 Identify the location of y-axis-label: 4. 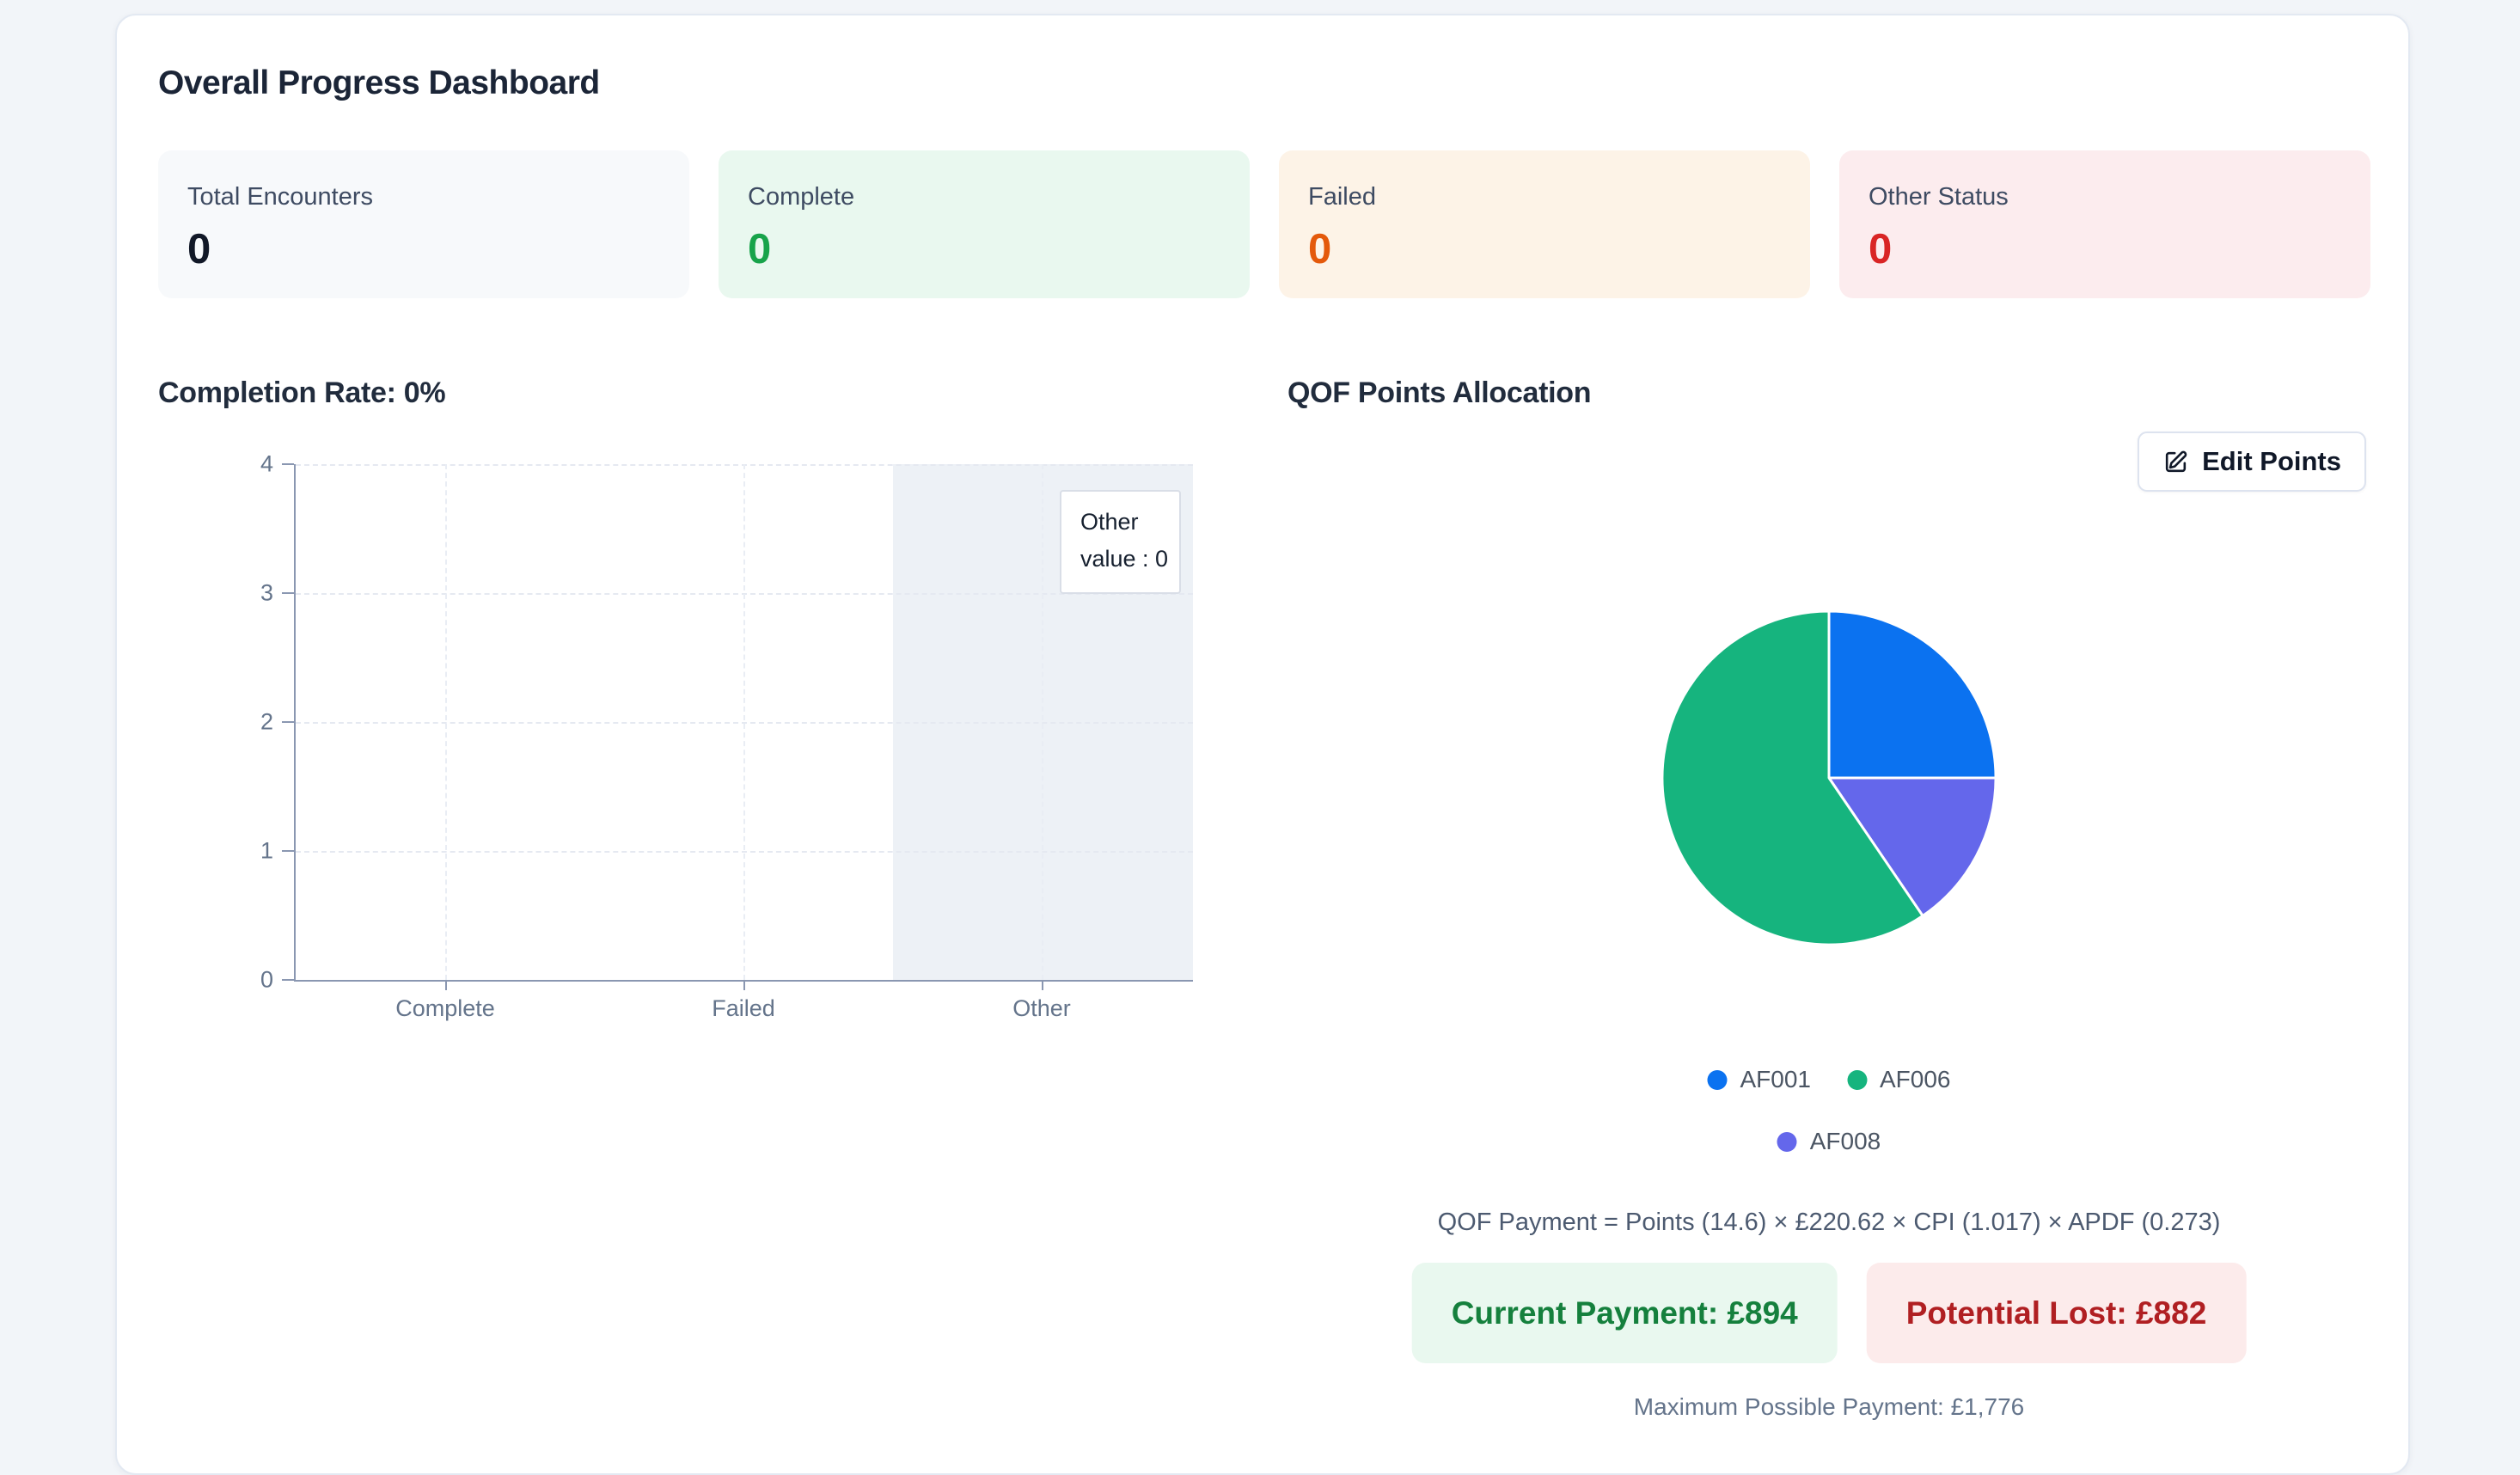
(266, 463).